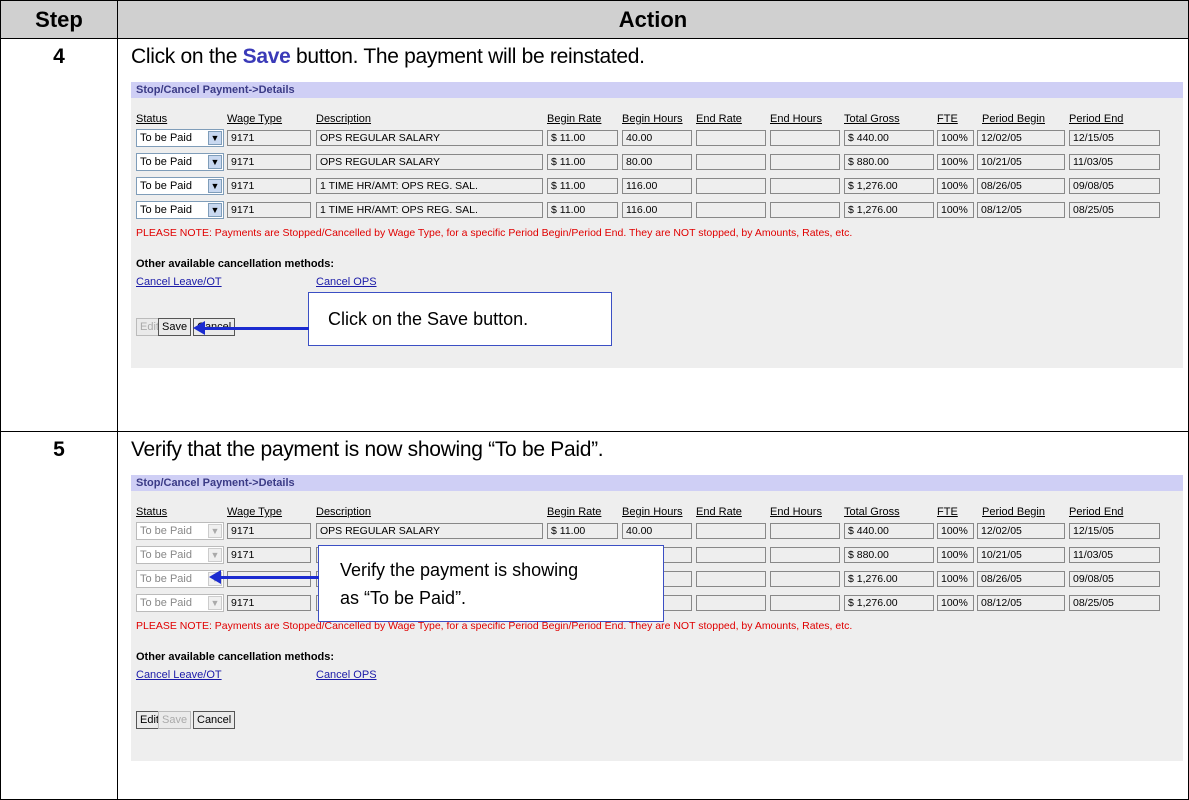 Image resolution: width=1189 pixels, height=800 pixels. Describe the element at coordinates (657, 531) in the screenshot. I see `begin-hours-field: 40.00` at that location.